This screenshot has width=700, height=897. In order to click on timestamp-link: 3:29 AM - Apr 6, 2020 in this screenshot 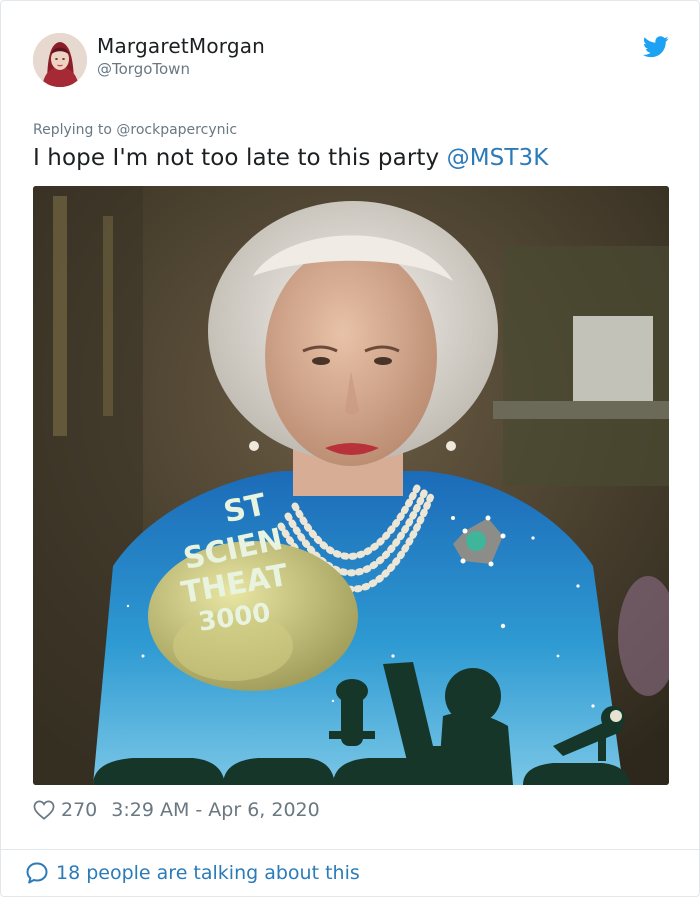, I will do `click(215, 810)`.